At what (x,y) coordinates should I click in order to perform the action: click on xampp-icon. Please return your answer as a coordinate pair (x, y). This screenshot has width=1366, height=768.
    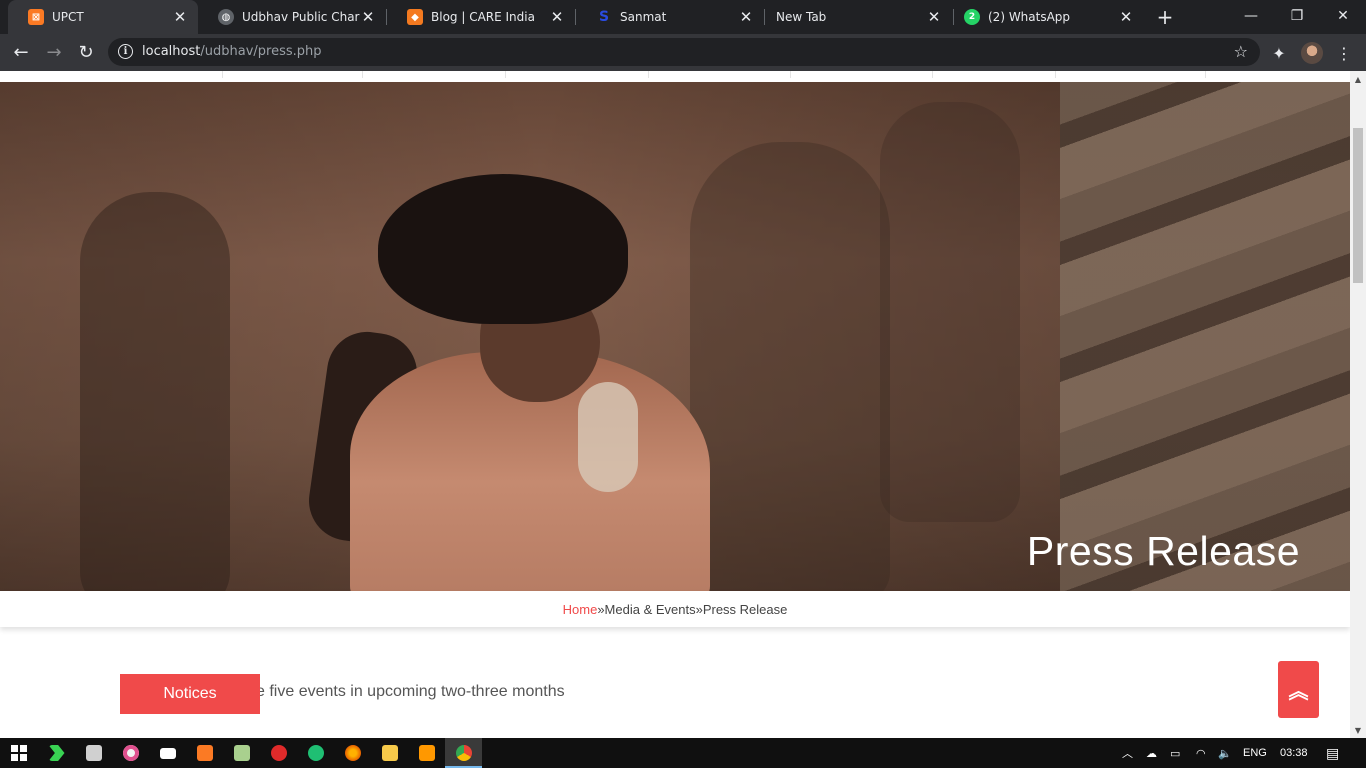
    Looking at the image, I should click on (204, 753).